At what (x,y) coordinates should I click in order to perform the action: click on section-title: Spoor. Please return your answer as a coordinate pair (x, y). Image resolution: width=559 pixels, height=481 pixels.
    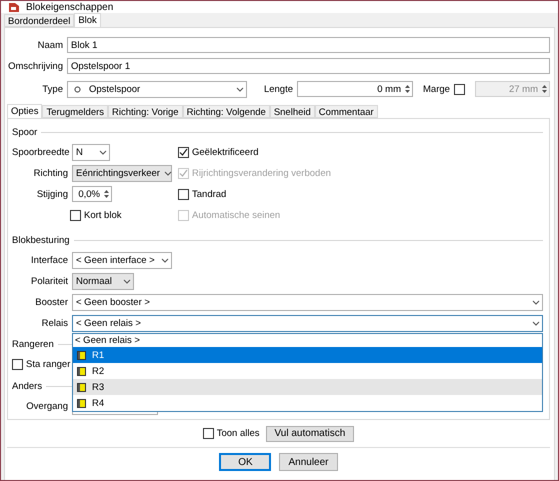
    Looking at the image, I should click on (25, 132).